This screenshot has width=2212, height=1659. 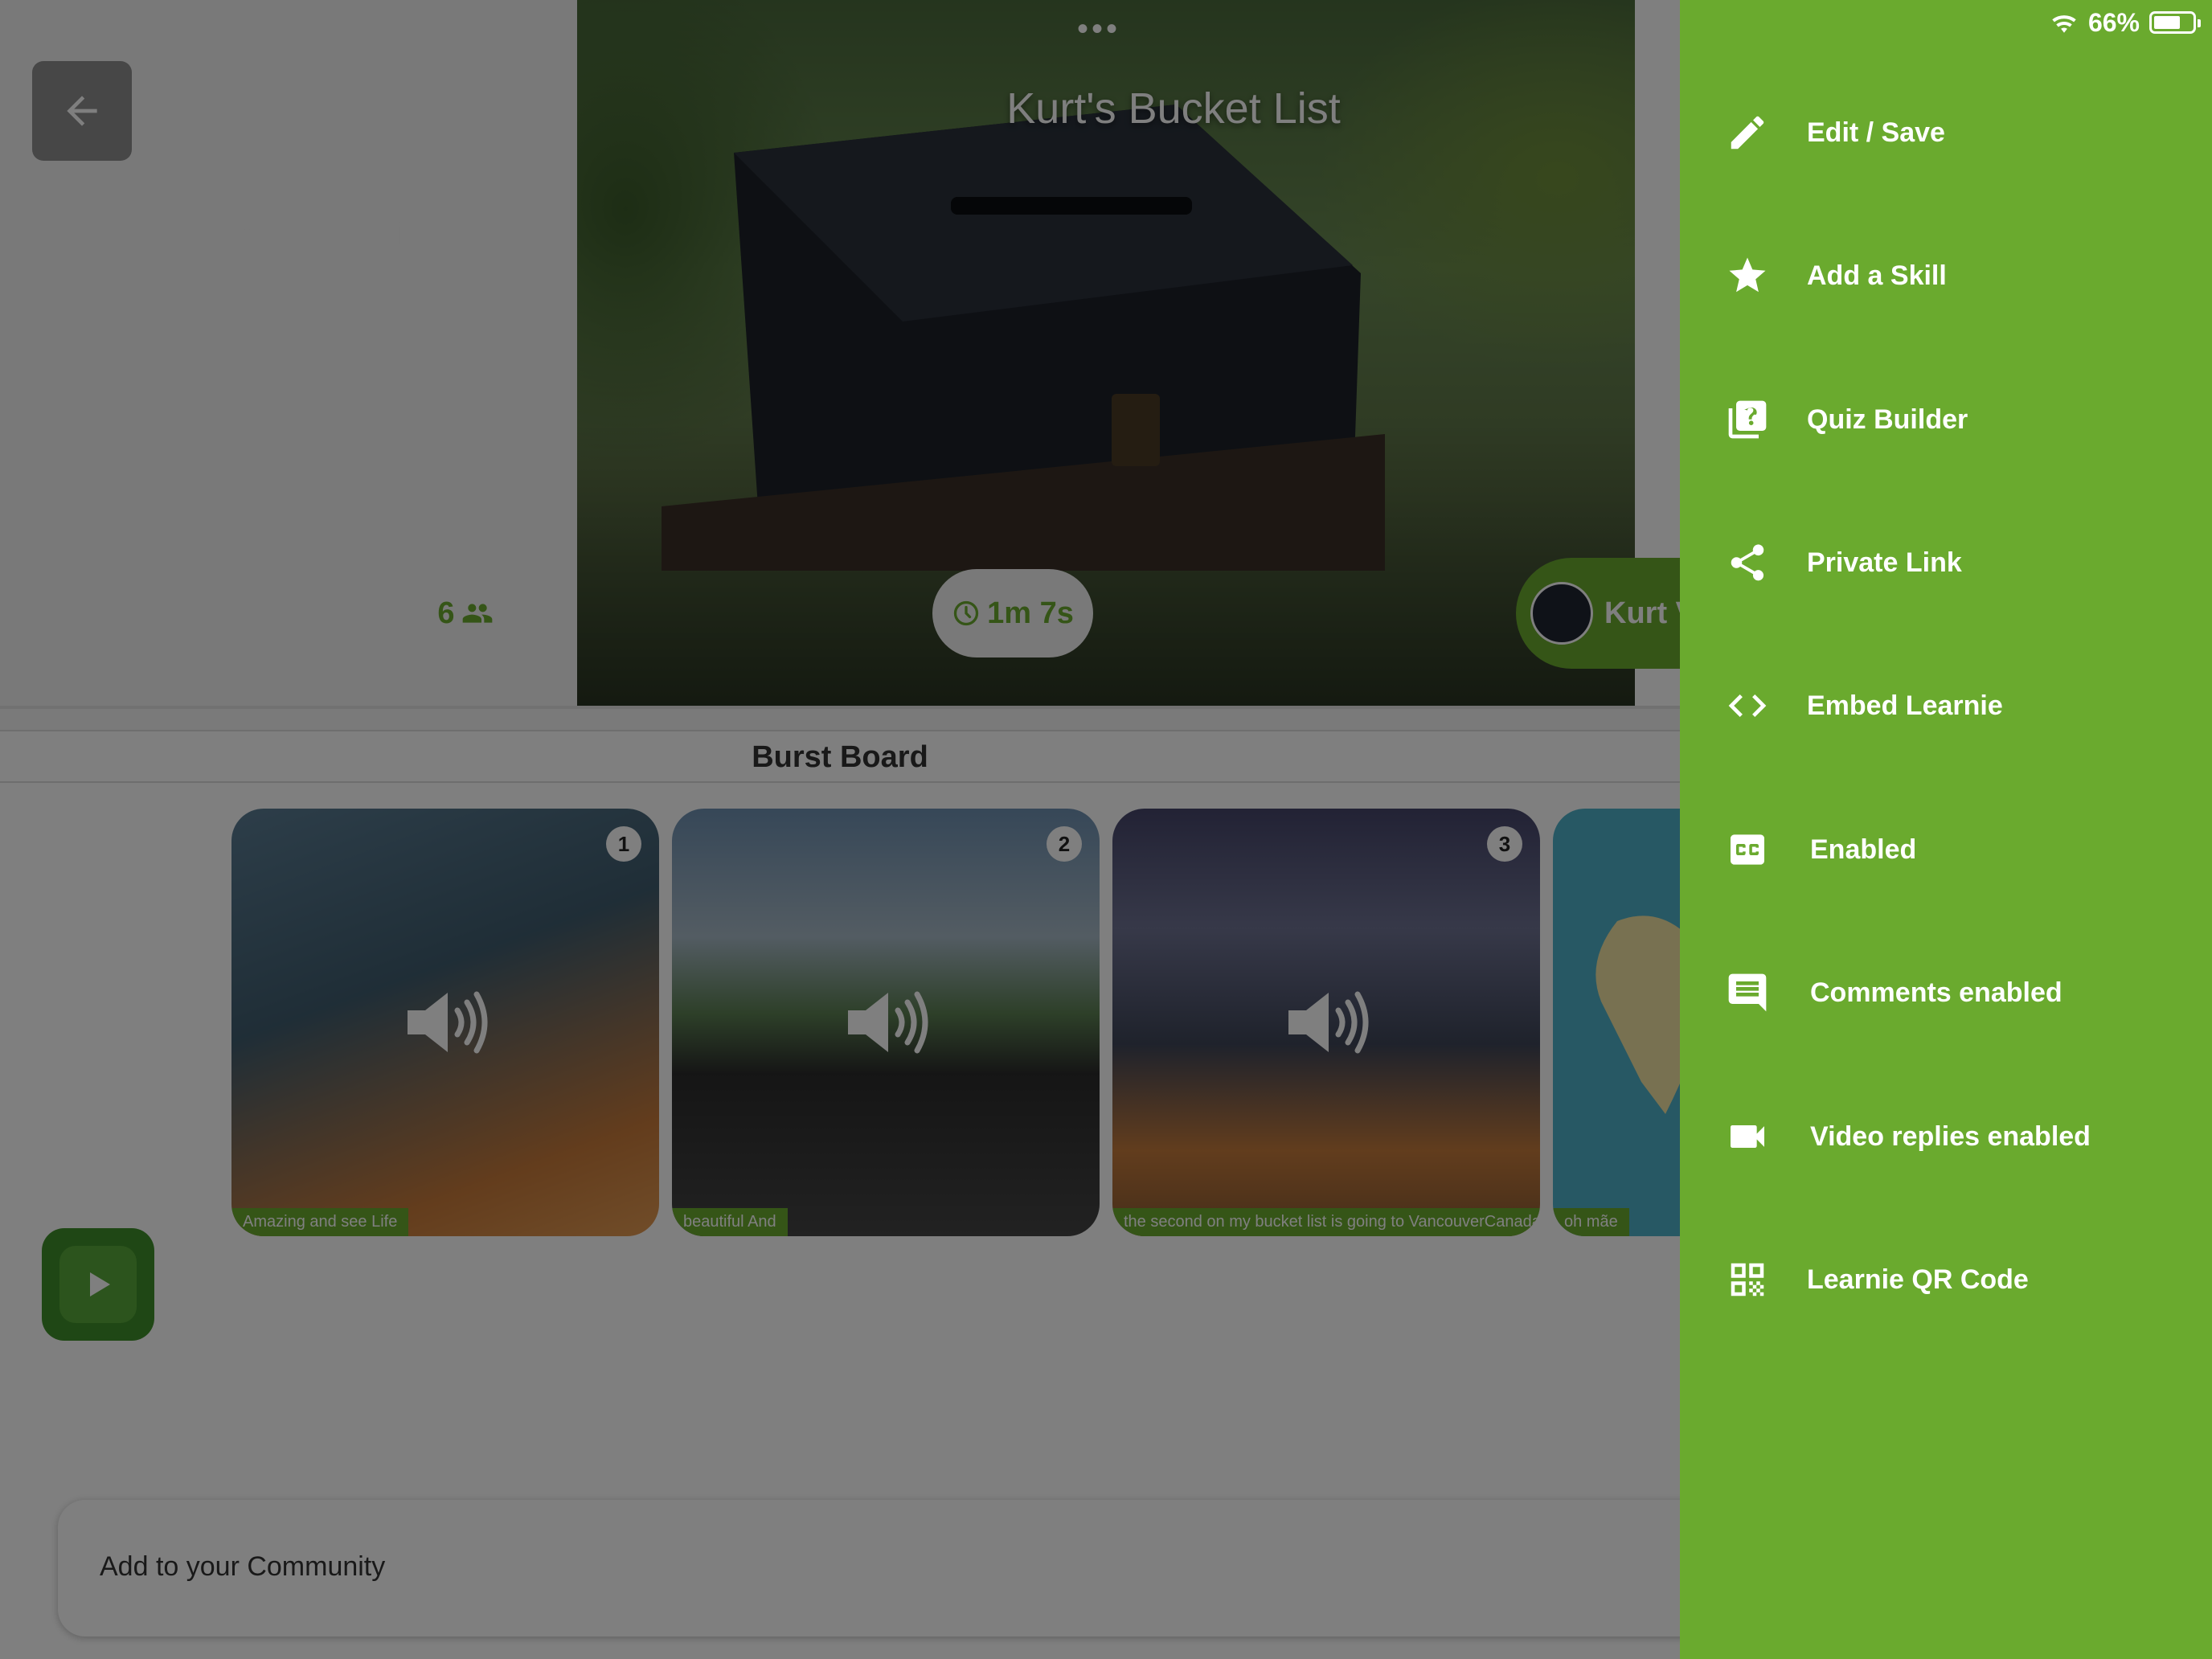 I want to click on battery-icon, so click(x=2175, y=22).